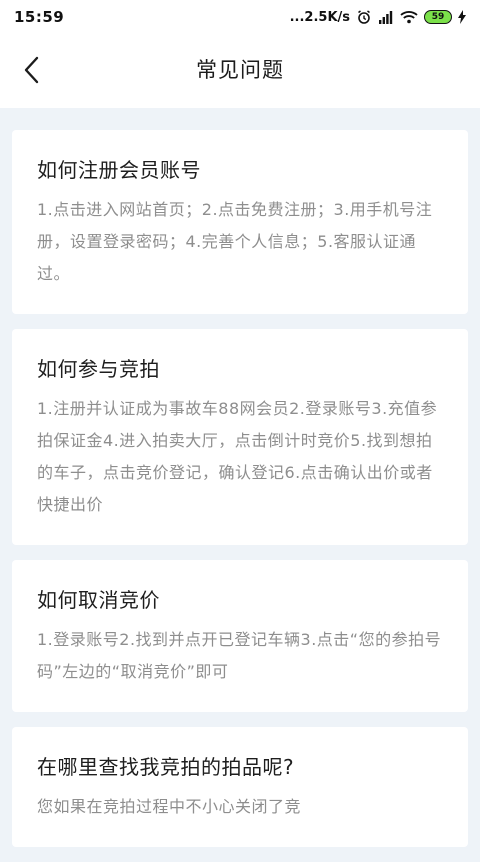  Describe the element at coordinates (166, 767) in the screenshot. I see `faq-question: 在哪里查找我竞拍的拍品呢?` at that location.